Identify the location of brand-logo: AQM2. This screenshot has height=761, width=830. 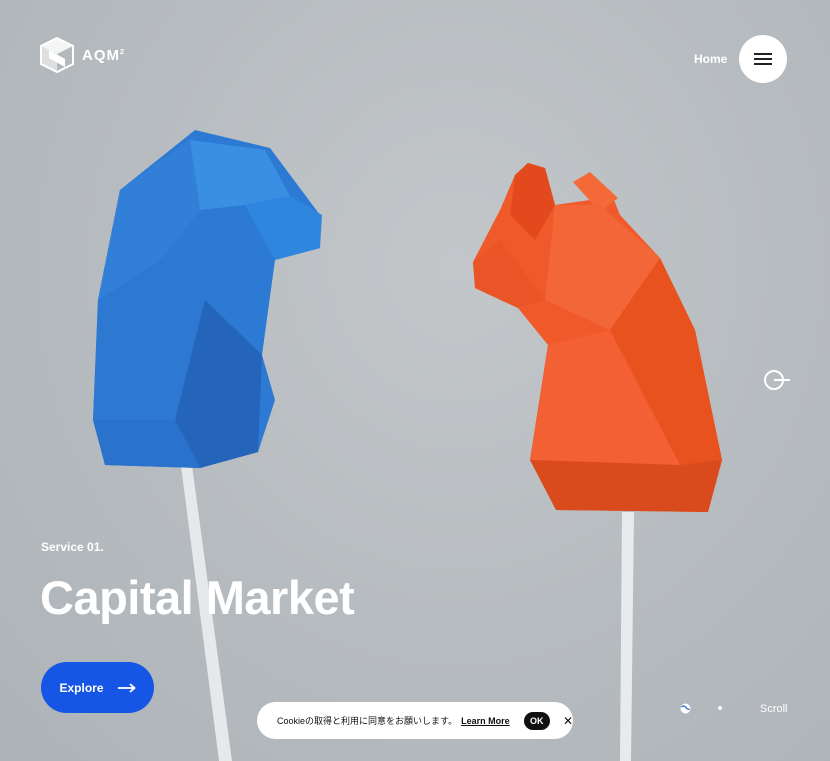
(82, 55).